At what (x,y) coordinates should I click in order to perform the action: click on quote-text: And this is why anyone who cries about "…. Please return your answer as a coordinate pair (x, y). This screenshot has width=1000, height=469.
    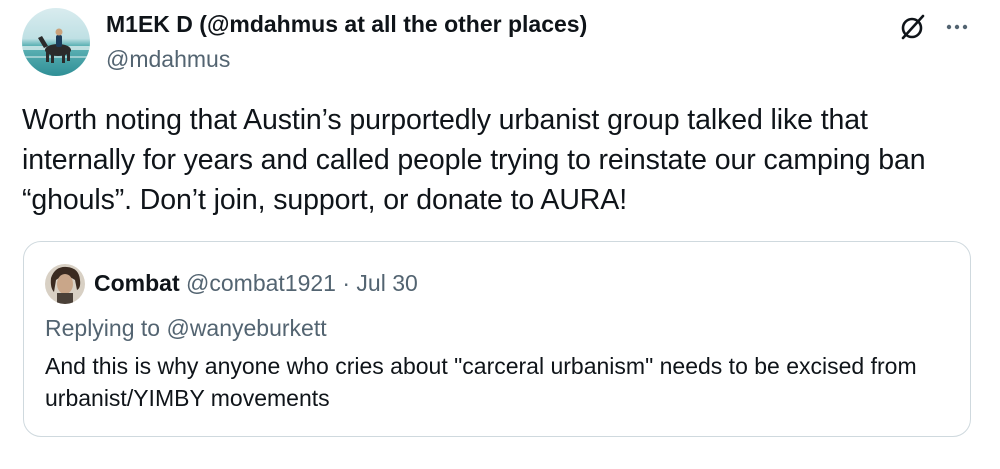
    Looking at the image, I should click on (481, 382).